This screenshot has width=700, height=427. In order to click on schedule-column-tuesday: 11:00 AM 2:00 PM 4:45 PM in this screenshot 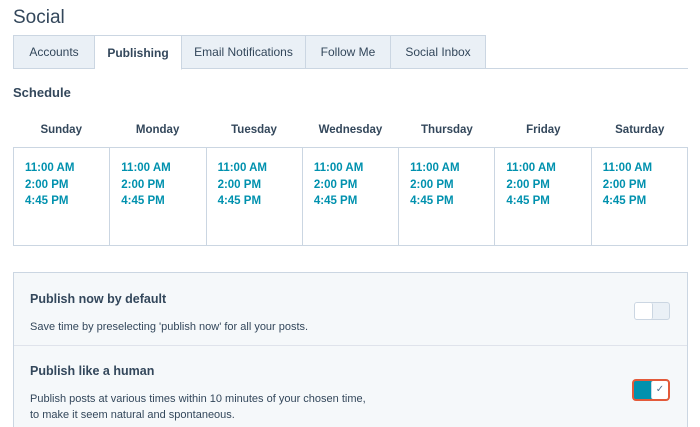, I will do `click(253, 196)`.